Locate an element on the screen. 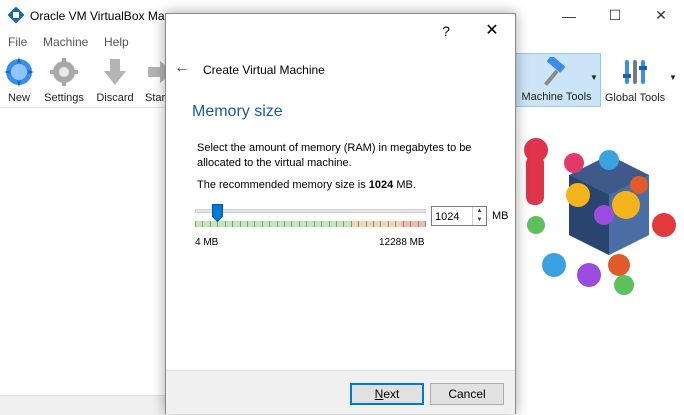 This screenshot has height=415, width=684. slider-min-label: 4 MB is located at coordinates (207, 242).